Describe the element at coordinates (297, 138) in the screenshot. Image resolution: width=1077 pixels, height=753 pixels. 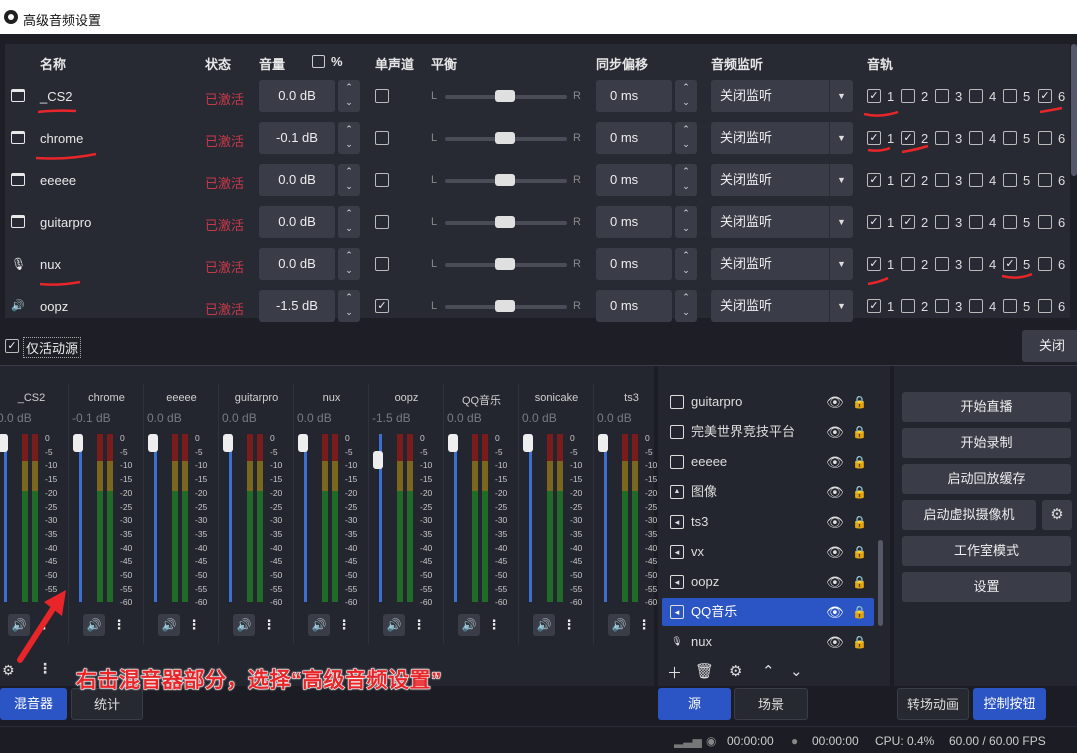
I see `volume-input: -0.1 dB` at that location.